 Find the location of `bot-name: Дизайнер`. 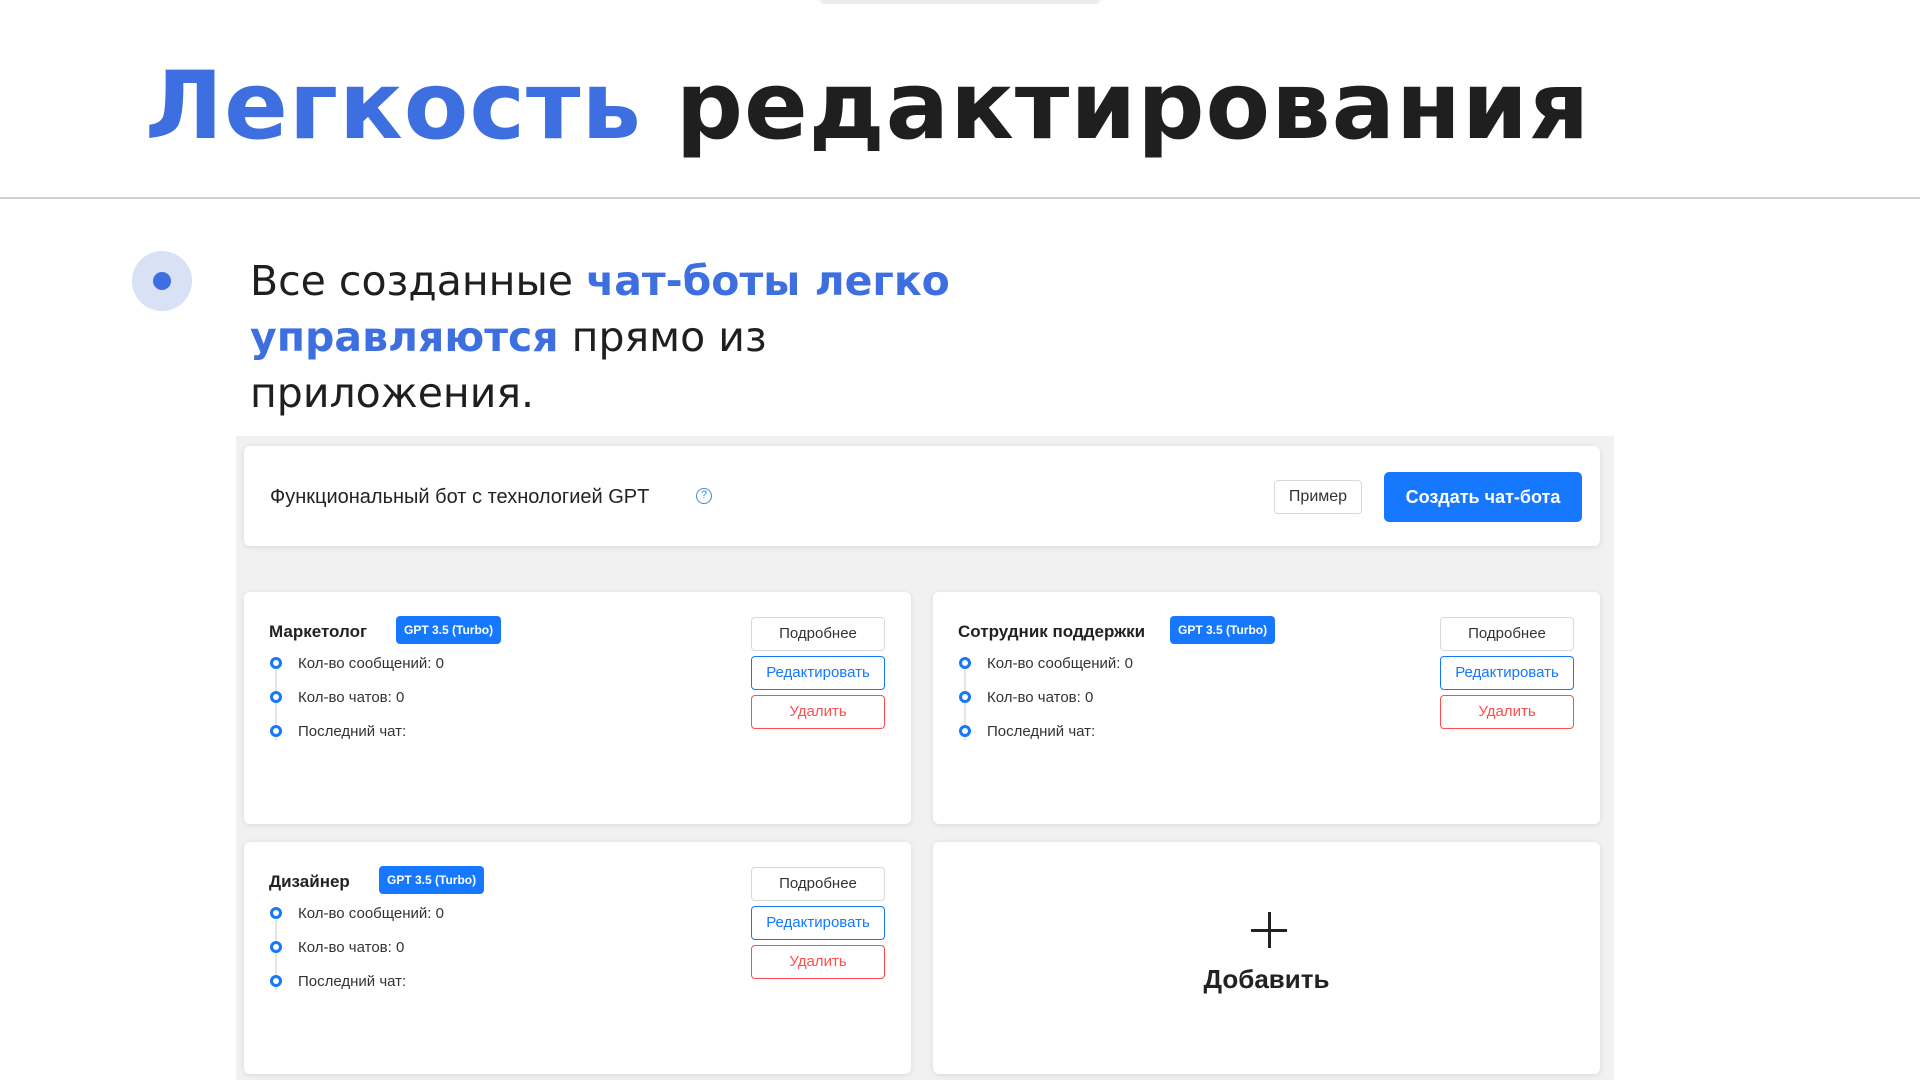

bot-name: Дизайнер is located at coordinates (309, 881).